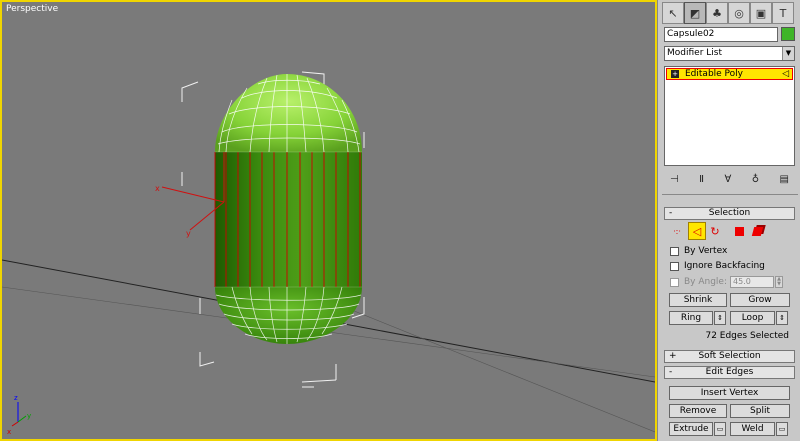 The width and height of the screenshot is (800, 441). What do you see at coordinates (729, 393) in the screenshot?
I see `insert-vertex-button: Insert Vertex` at bounding box center [729, 393].